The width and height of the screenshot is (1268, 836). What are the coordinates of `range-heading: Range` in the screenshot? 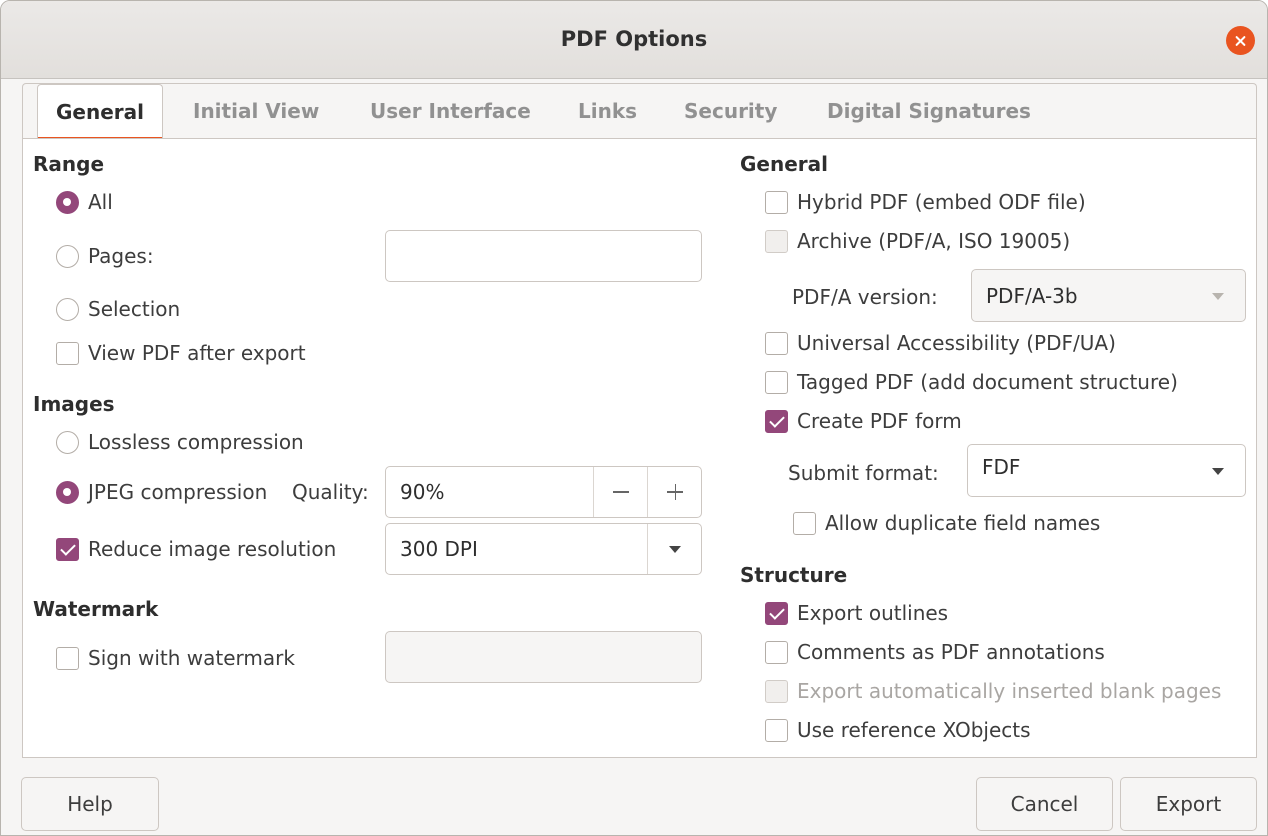 It's located at (69, 164).